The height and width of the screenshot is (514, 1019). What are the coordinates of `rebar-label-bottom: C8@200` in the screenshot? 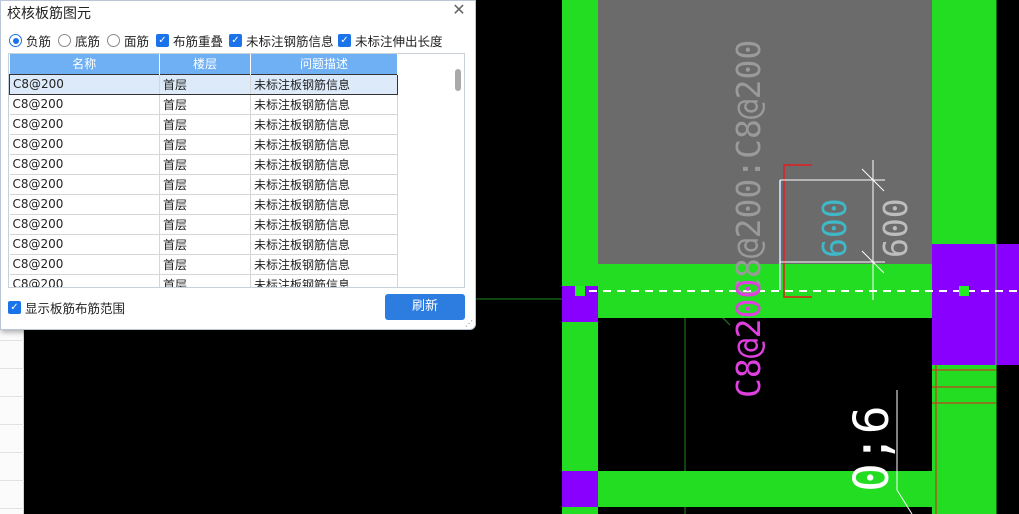 It's located at (748, 338).